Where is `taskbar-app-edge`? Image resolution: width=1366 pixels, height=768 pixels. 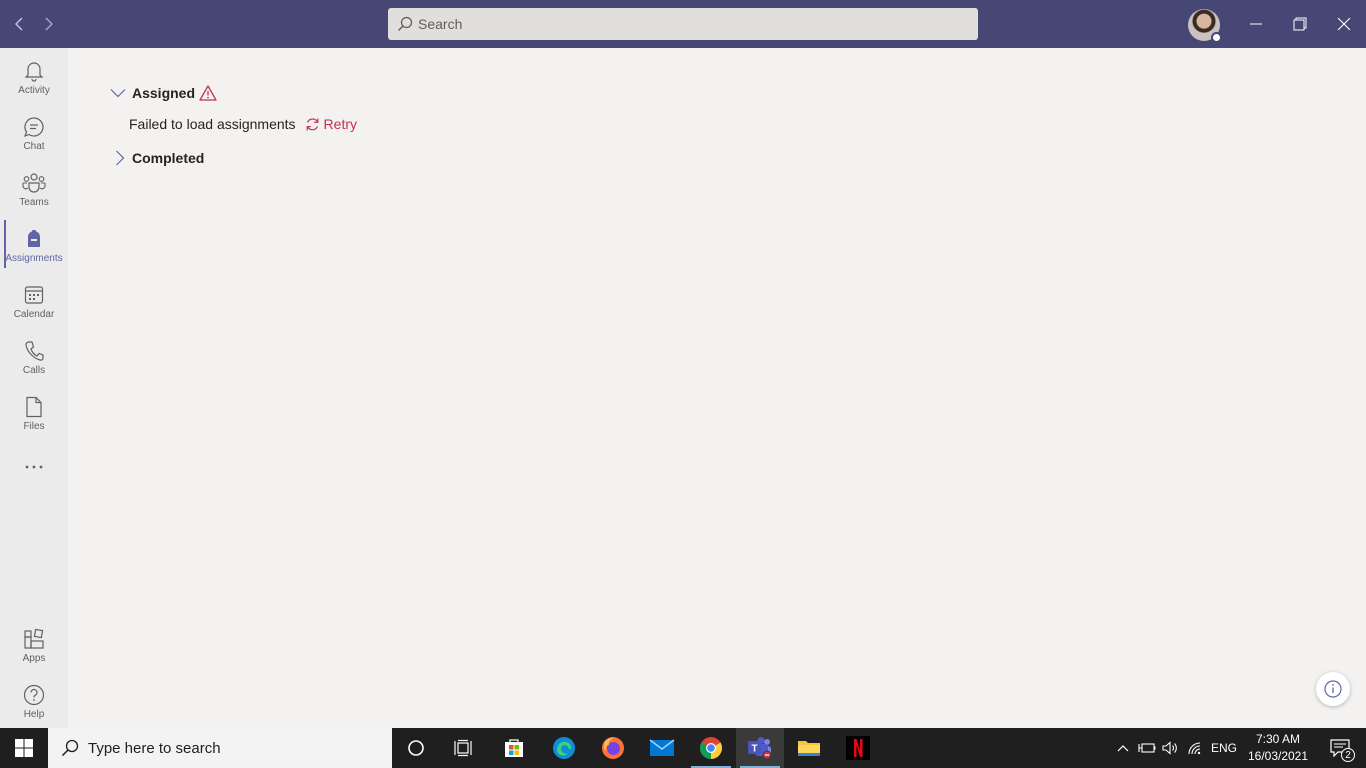 taskbar-app-edge is located at coordinates (564, 748).